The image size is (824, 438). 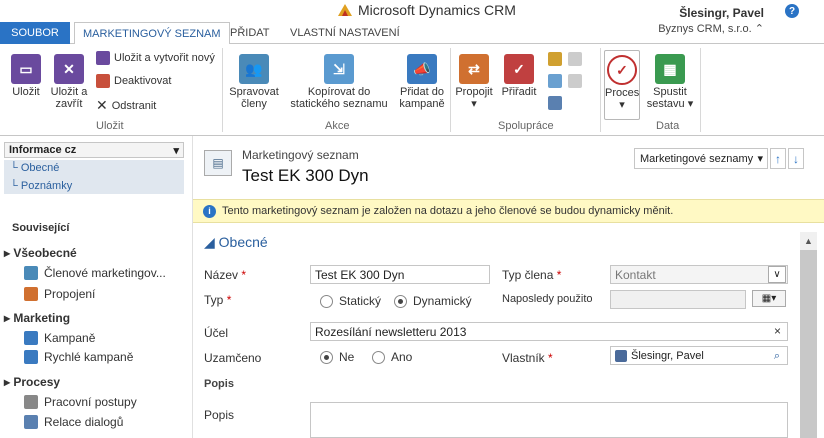 I want to click on section-general-header: ◢ Obecné, so click(x=236, y=242).